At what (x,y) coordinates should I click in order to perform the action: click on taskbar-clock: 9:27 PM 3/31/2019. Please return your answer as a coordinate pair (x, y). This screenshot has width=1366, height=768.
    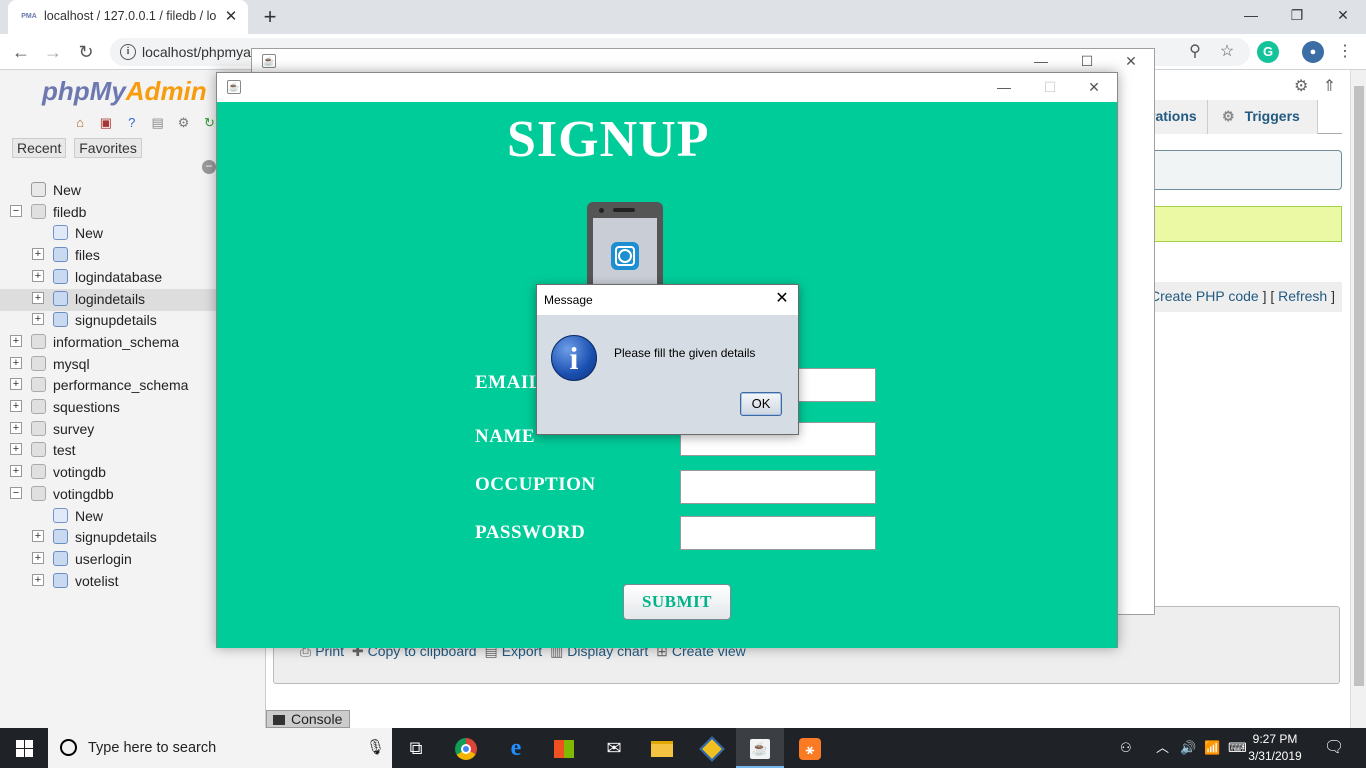
    Looking at the image, I should click on (1275, 748).